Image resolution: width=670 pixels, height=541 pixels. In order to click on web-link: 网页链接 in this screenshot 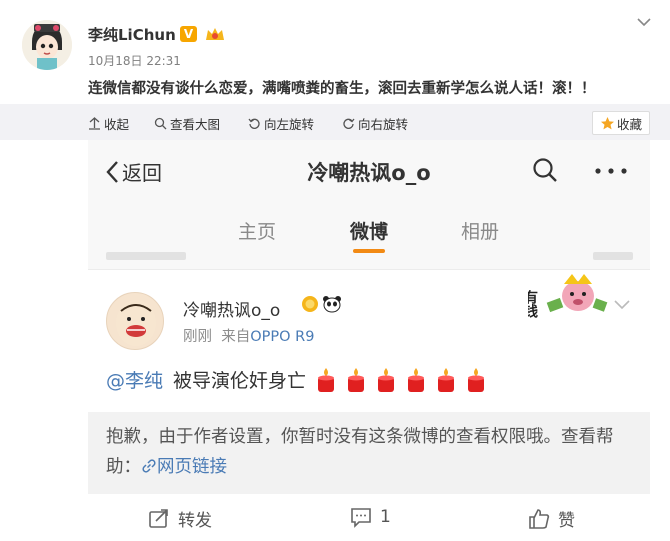, I will do `click(192, 467)`.